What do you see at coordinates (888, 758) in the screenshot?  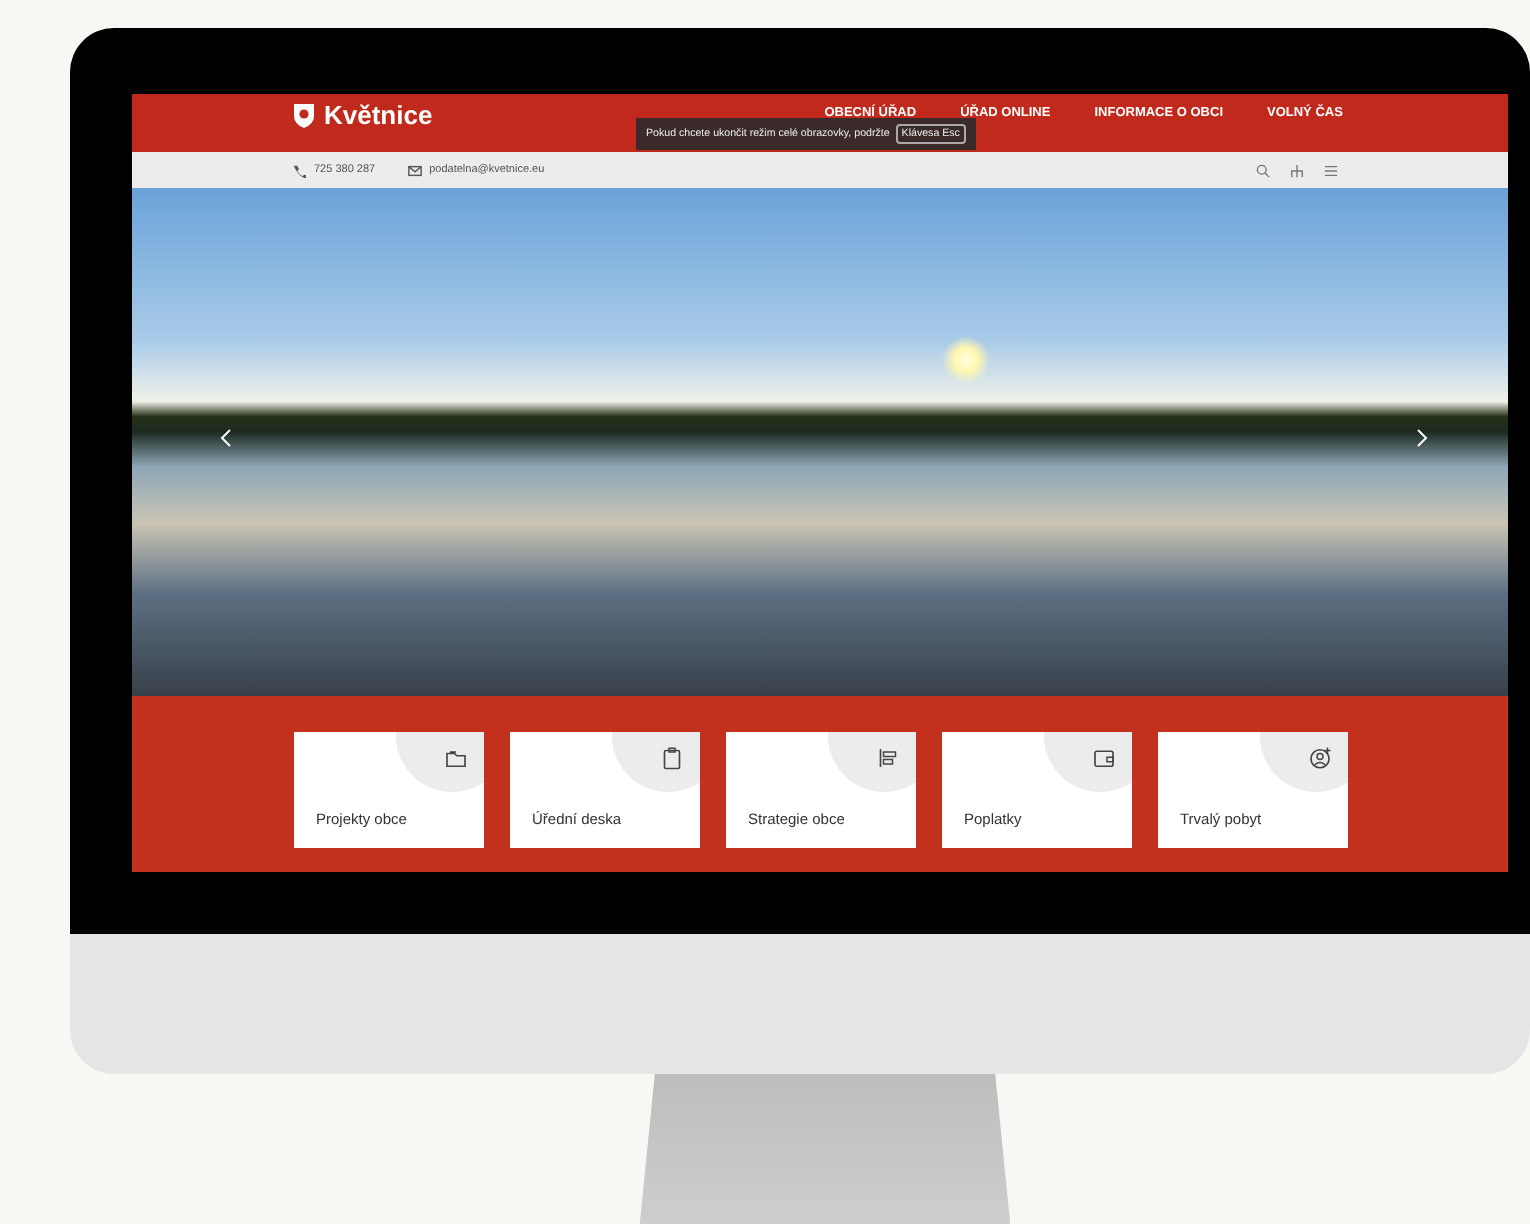 I see `bars-icon` at bounding box center [888, 758].